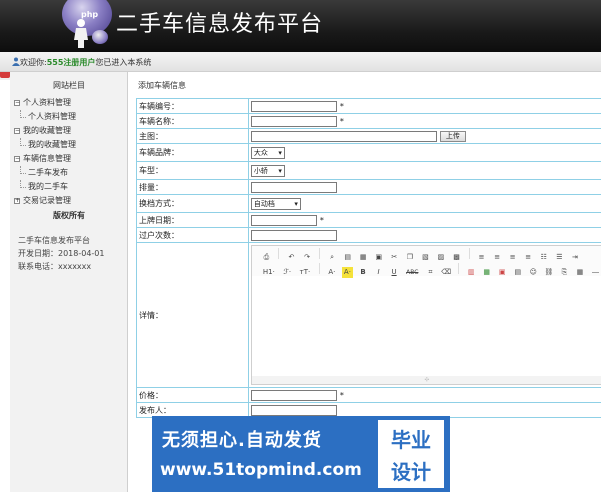  Describe the element at coordinates (192, 170) in the screenshot. I see `field-label: 车型：` at that location.